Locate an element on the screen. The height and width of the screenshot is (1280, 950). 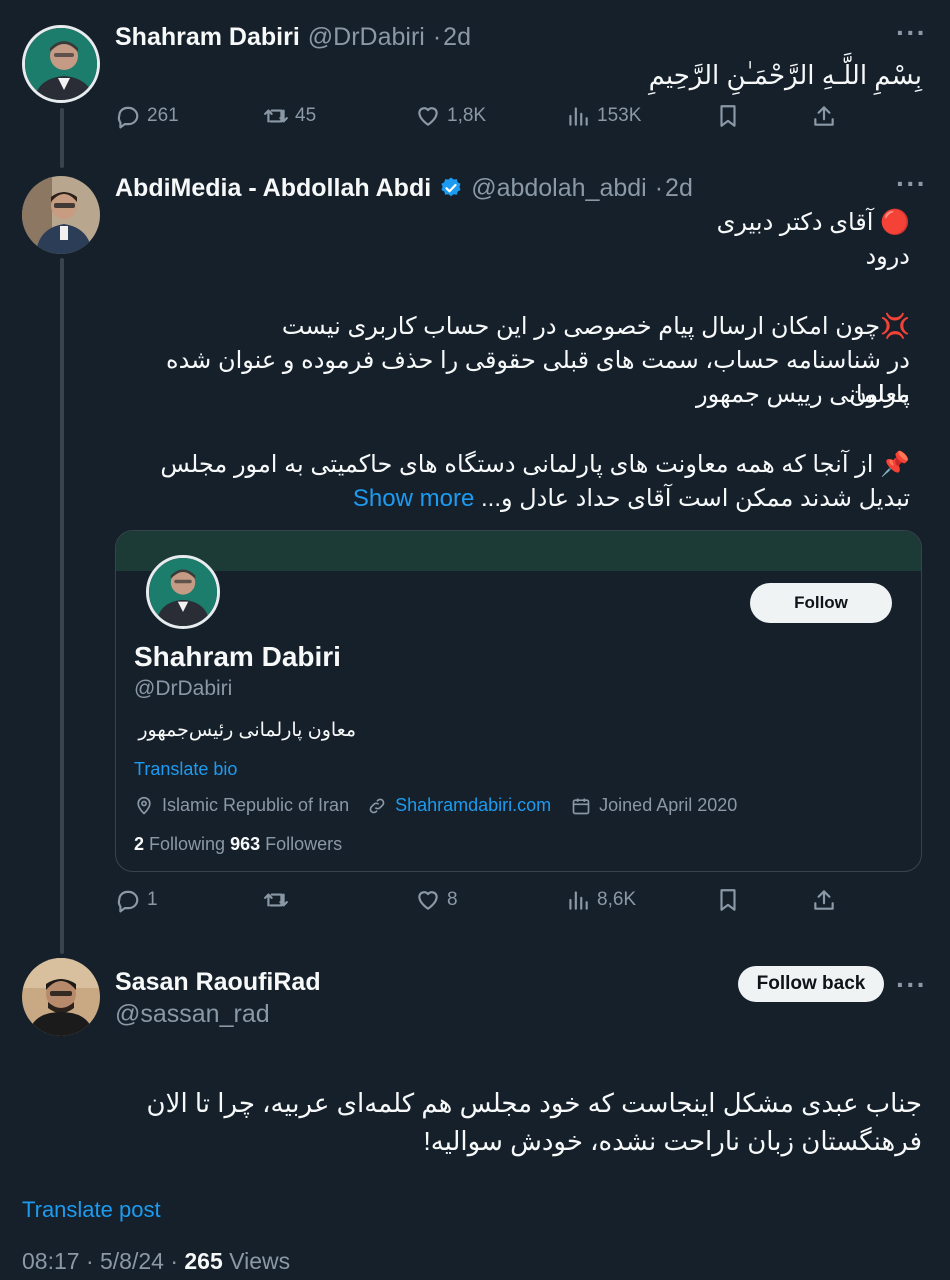
website-link: Shahramdabiri.com is located at coordinates (473, 805).